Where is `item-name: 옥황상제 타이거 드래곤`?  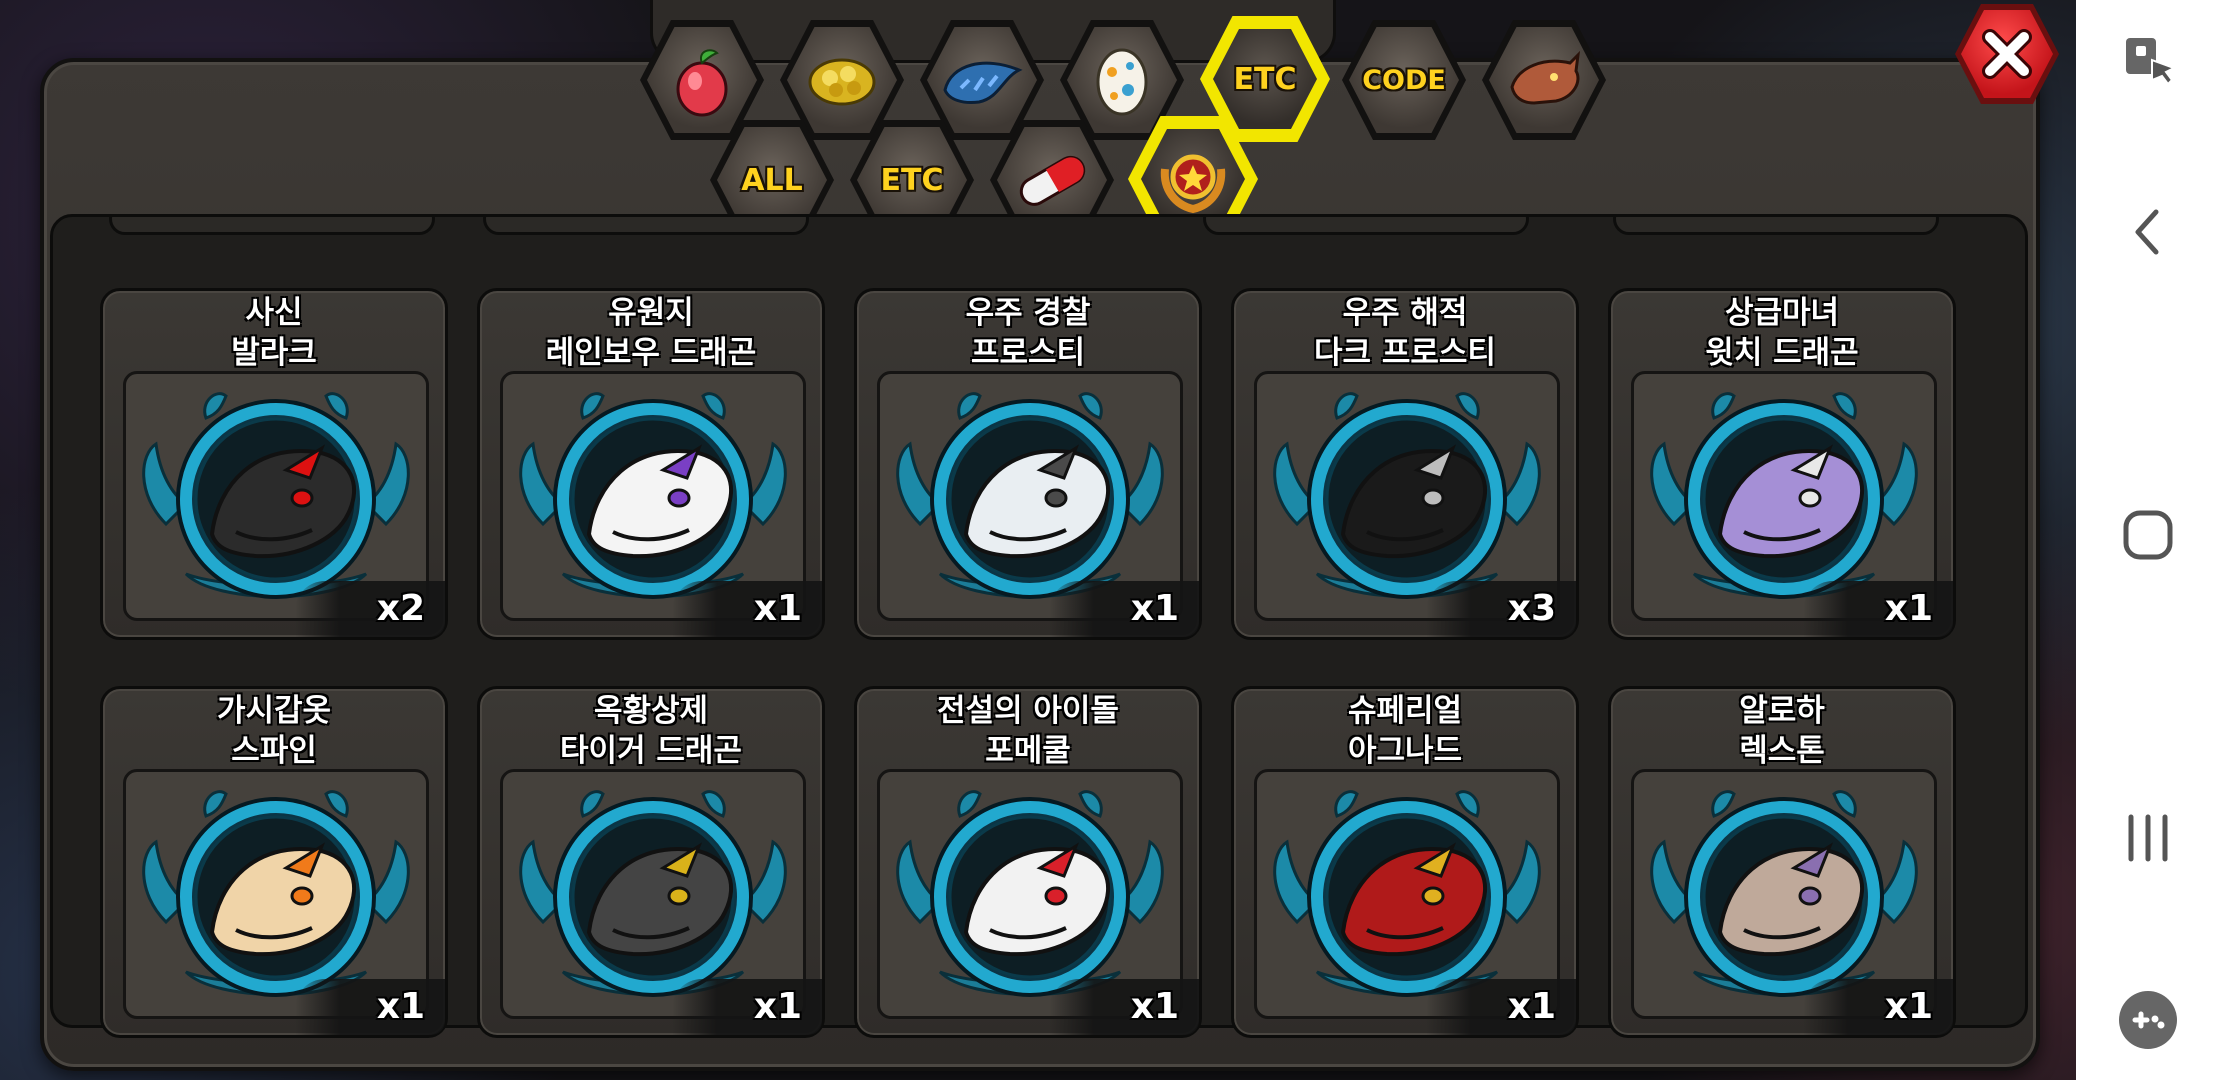
item-name: 옥황상제 타이거 드래곤 is located at coordinates (651, 731).